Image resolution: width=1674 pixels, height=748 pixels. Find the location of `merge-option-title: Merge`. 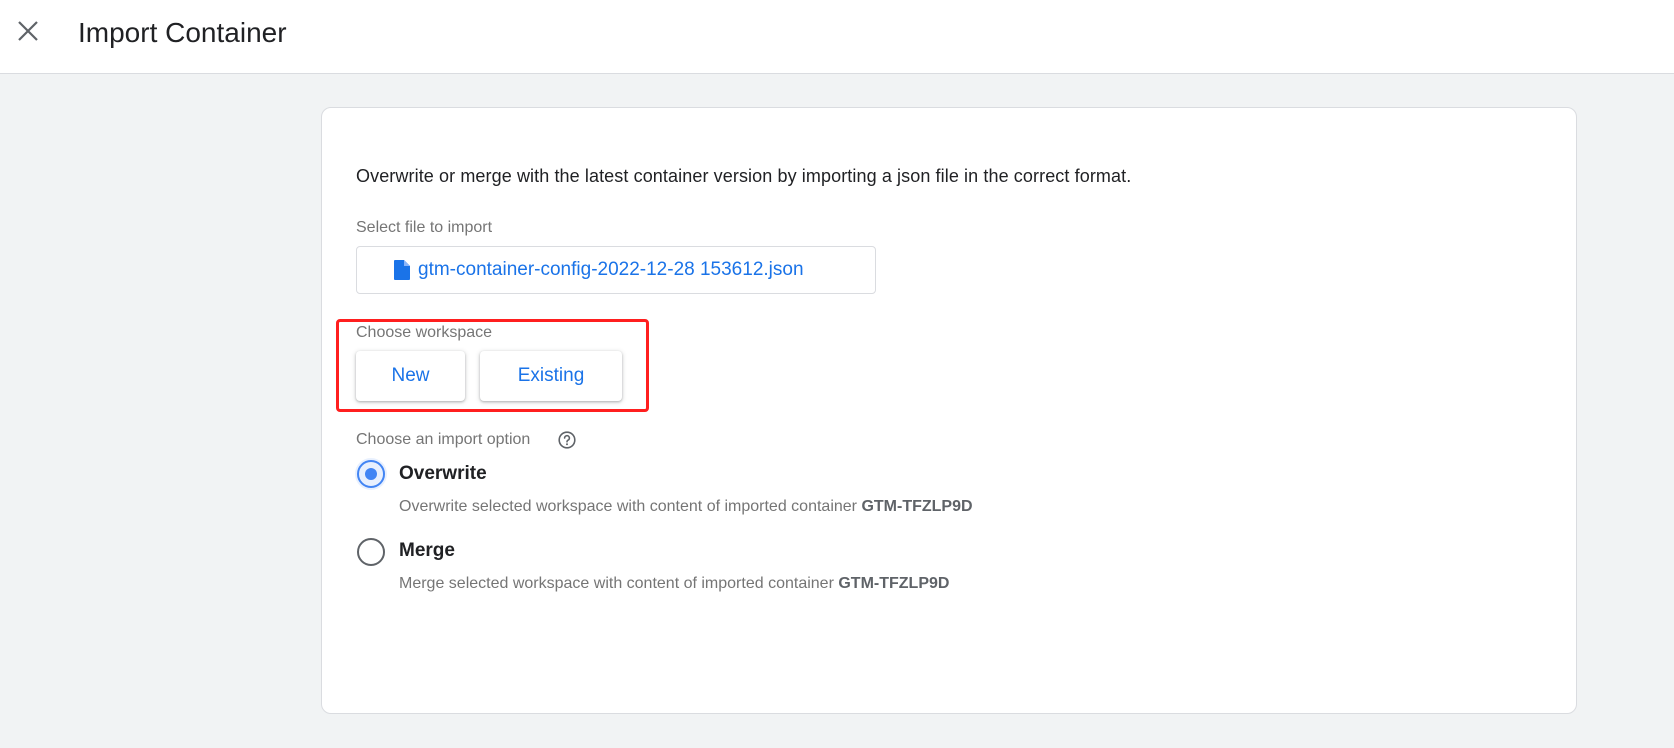

merge-option-title: Merge is located at coordinates (427, 550).